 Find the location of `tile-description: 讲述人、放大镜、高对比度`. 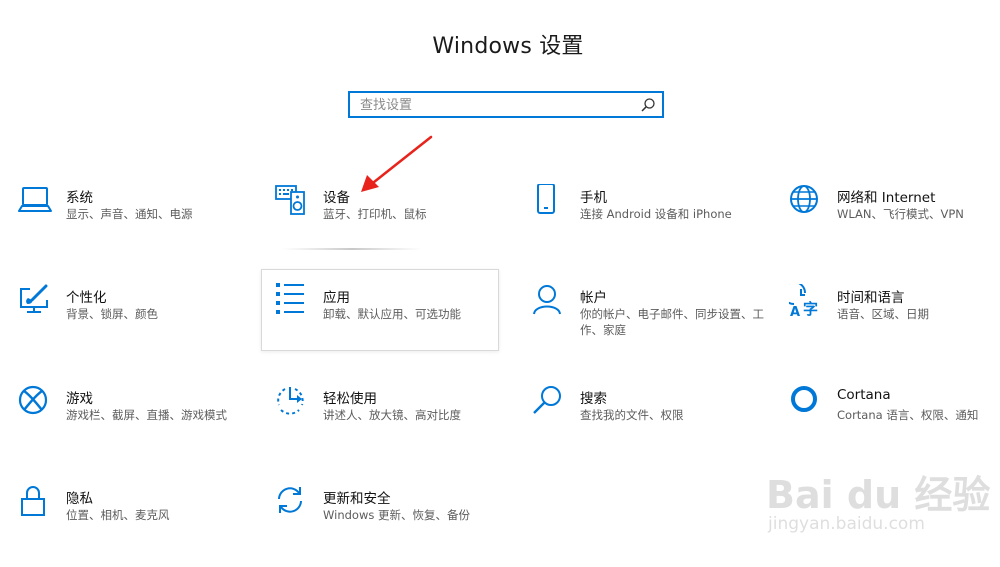

tile-description: 讲述人、放大镜、高对比度 is located at coordinates (392, 415).